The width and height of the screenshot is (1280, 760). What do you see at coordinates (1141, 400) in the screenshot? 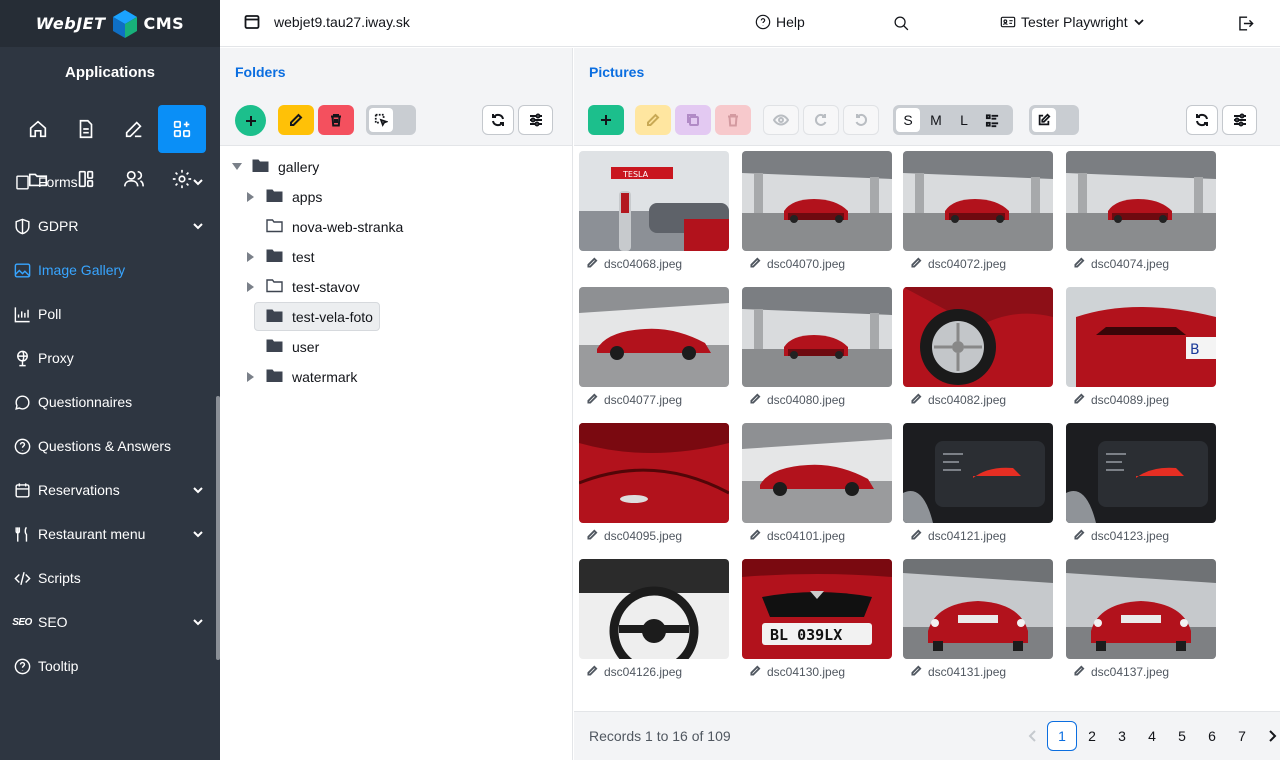
I see `image-caption: dsc04089.jpeg` at bounding box center [1141, 400].